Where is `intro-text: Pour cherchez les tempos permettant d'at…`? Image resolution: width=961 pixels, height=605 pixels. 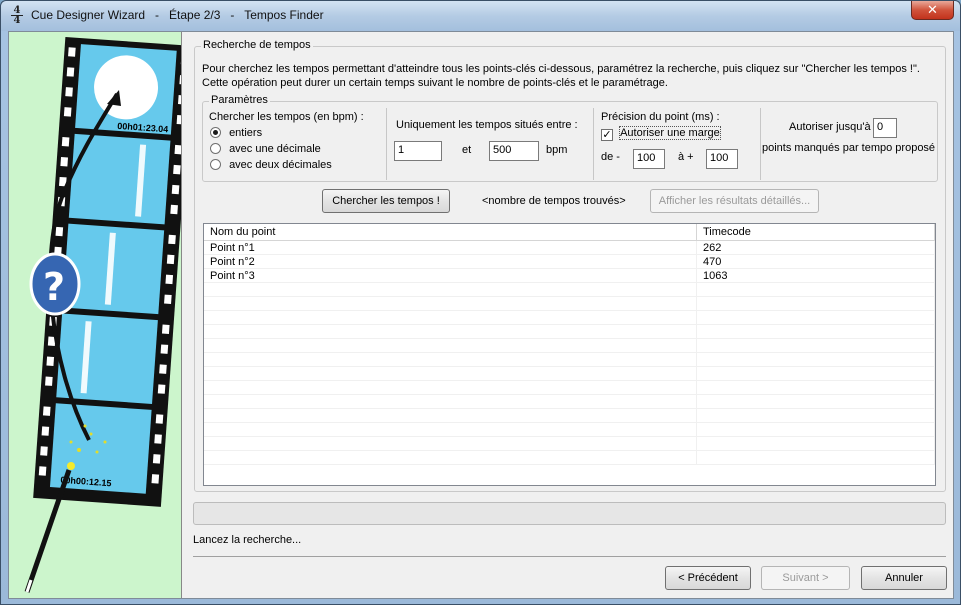 intro-text: Pour cherchez les tempos permettant d'at… is located at coordinates (561, 76).